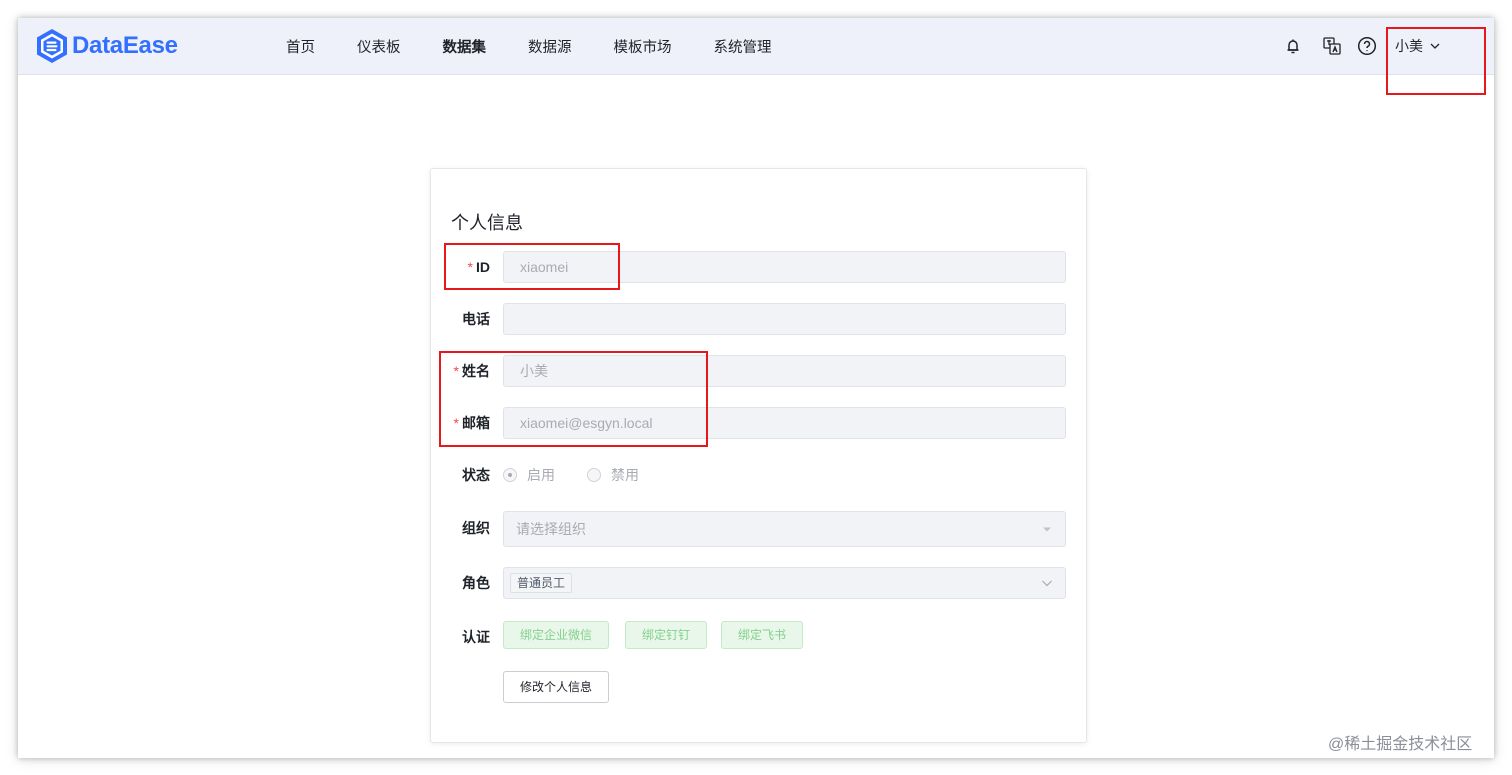  I want to click on nav-item-datasource: 数据源, so click(550, 46).